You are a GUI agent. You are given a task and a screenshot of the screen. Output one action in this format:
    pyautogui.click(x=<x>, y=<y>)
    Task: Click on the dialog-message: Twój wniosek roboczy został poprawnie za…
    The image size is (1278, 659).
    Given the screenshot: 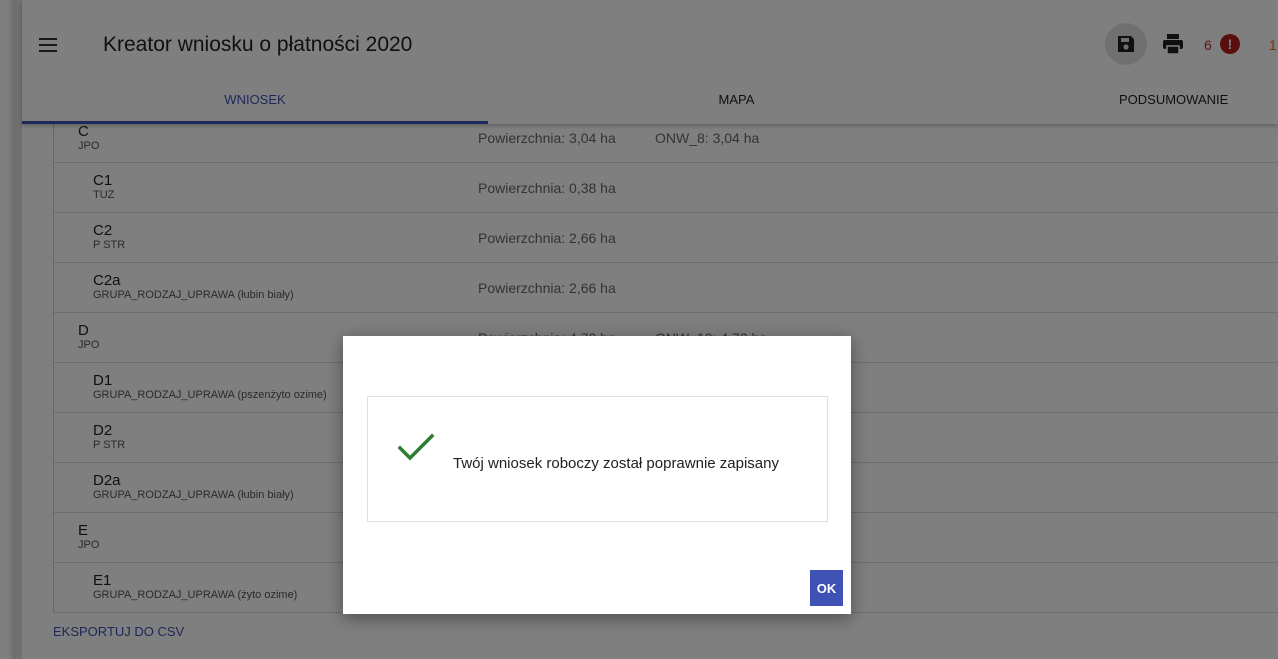 What is the action you would take?
    pyautogui.click(x=616, y=463)
    